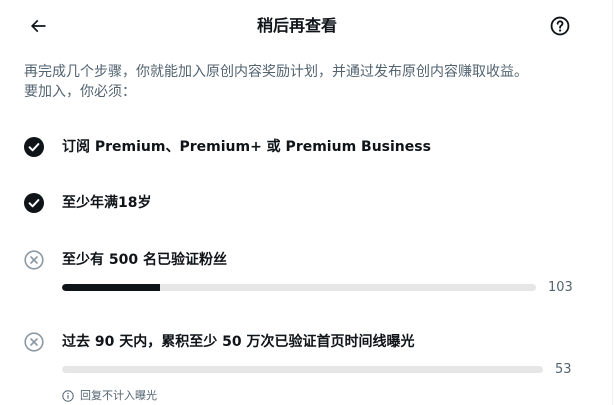  Describe the element at coordinates (246, 147) in the screenshot. I see `requirement-label: 订阅 Premium、Premium+ 或 Premium Business` at that location.